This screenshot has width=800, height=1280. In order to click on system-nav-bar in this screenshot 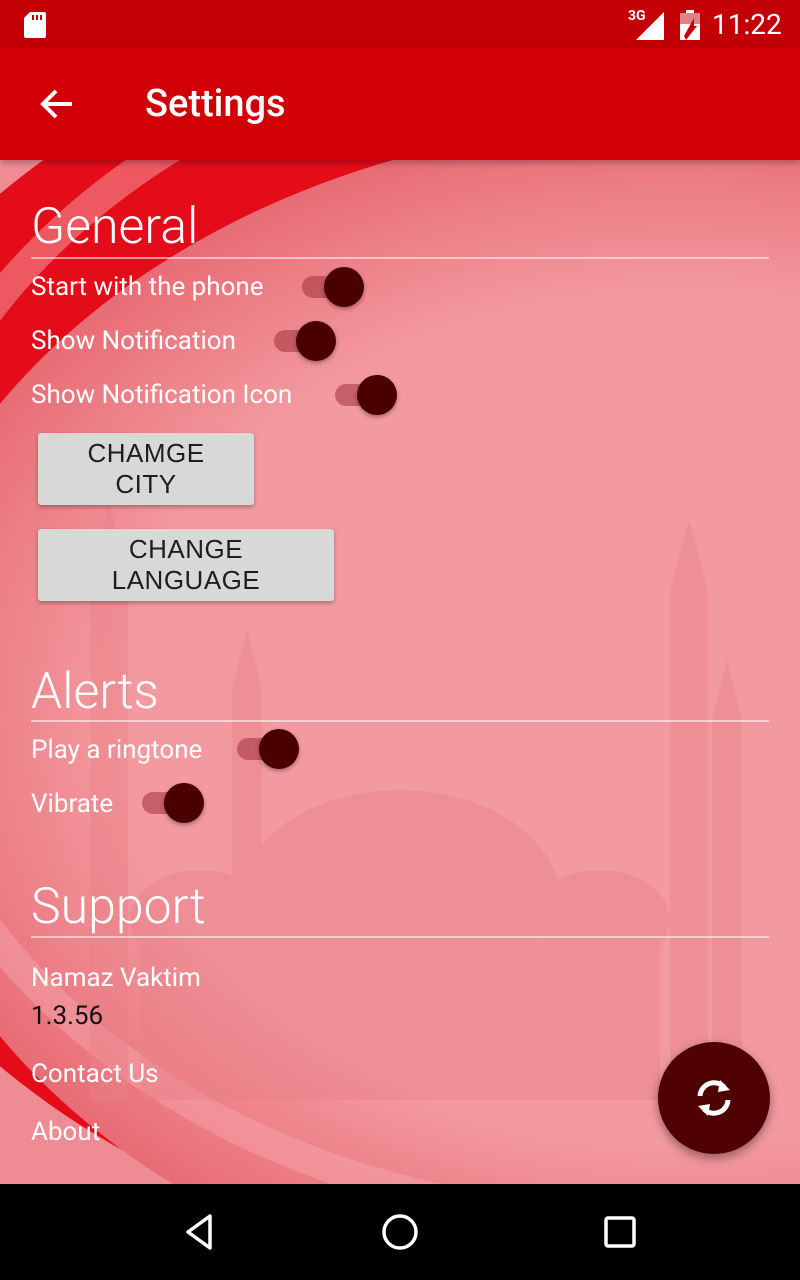, I will do `click(400, 1232)`.